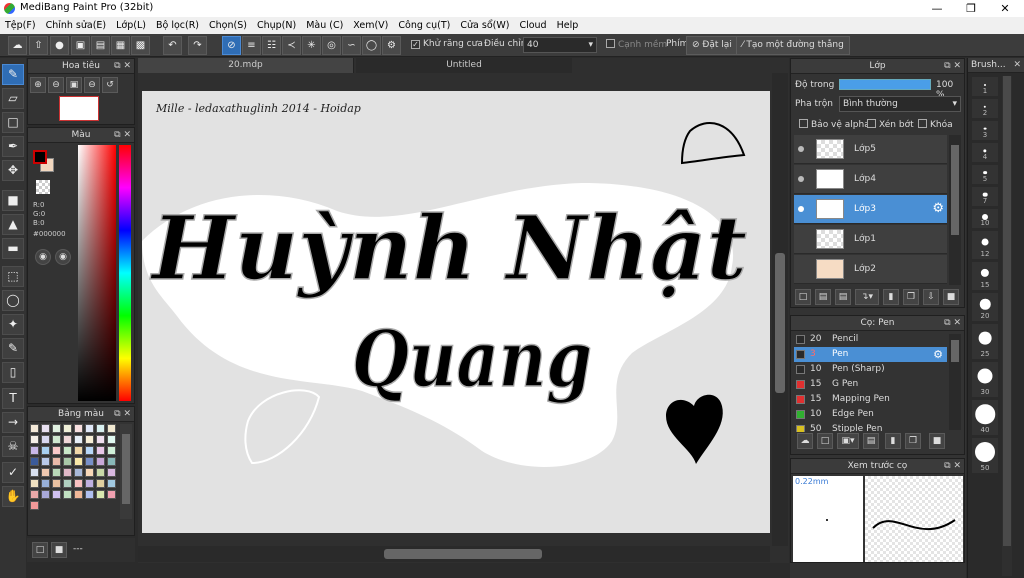  Describe the element at coordinates (935, 124) in the screenshot. I see `lock-checkbox: Khóa` at that location.